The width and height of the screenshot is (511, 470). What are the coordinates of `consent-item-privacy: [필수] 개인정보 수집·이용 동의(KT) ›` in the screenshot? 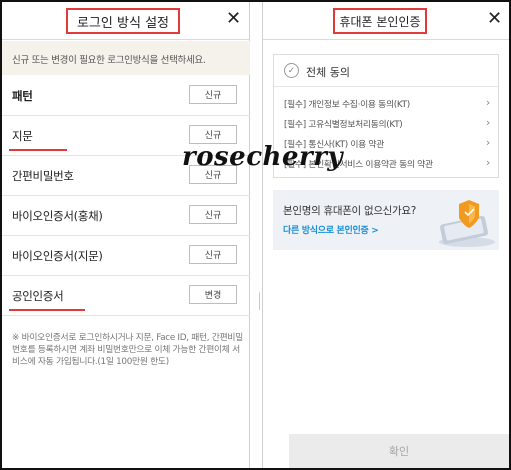 It's located at (387, 105).